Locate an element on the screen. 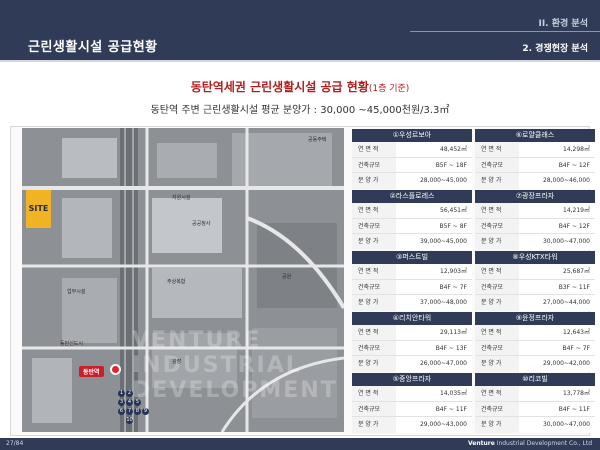  card-title: ②라스플로레스 is located at coordinates (412, 196).